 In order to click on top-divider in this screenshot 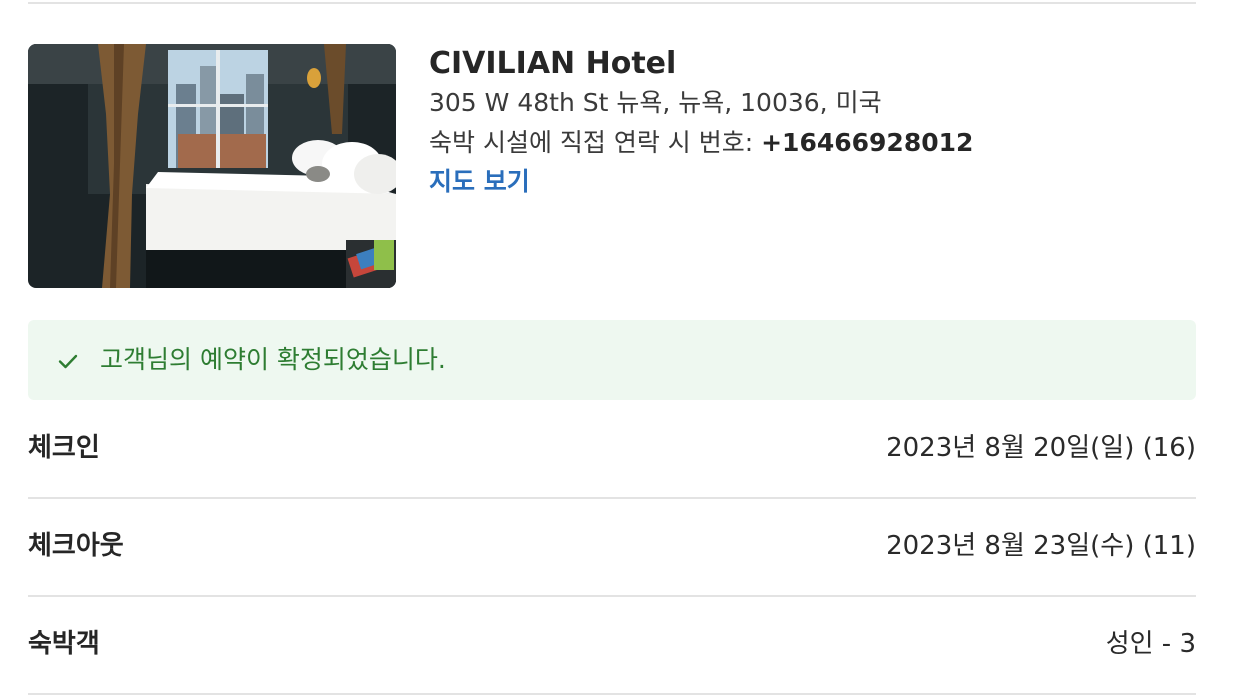, I will do `click(612, 3)`.